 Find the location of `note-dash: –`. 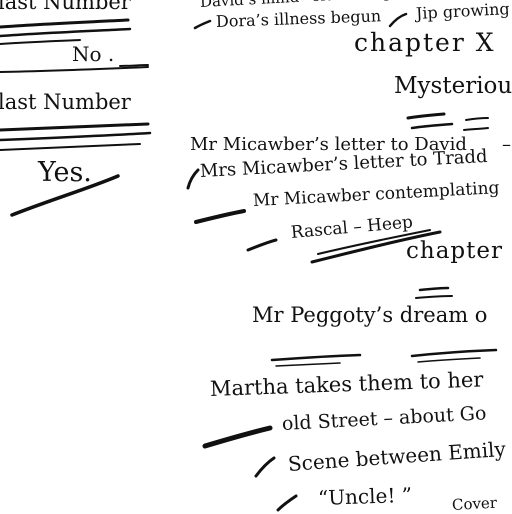

note-dash: – is located at coordinates (506, 144).